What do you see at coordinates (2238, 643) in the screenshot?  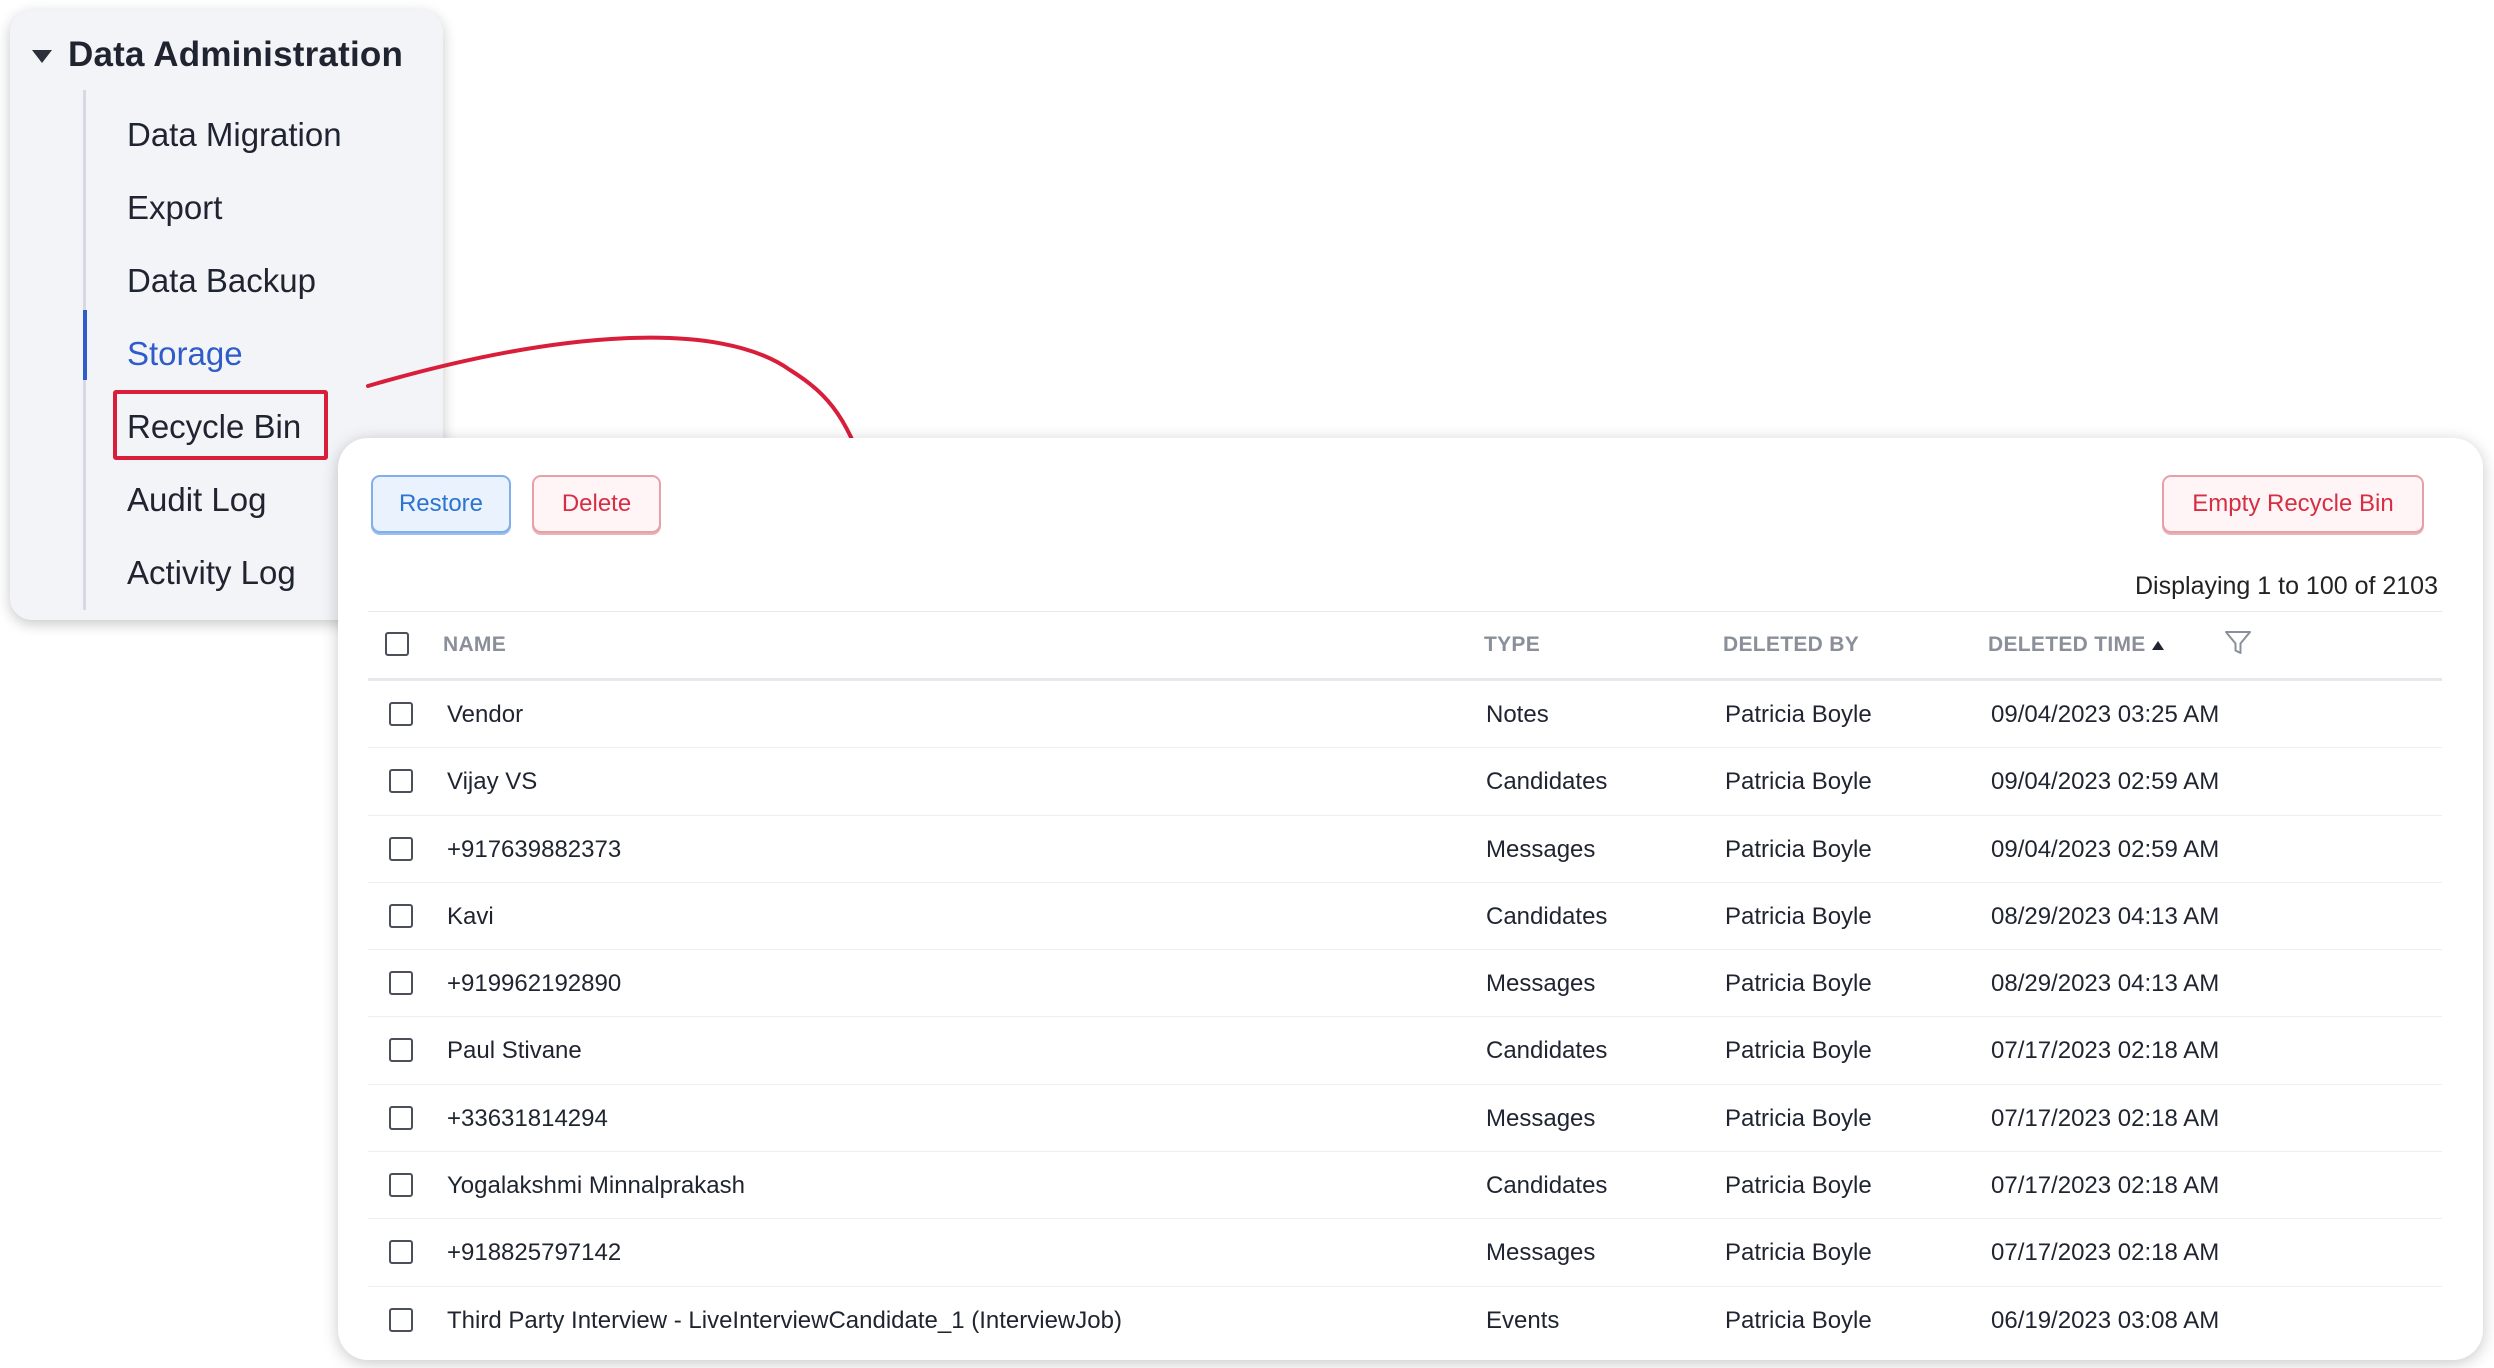 I see `filter-icon` at bounding box center [2238, 643].